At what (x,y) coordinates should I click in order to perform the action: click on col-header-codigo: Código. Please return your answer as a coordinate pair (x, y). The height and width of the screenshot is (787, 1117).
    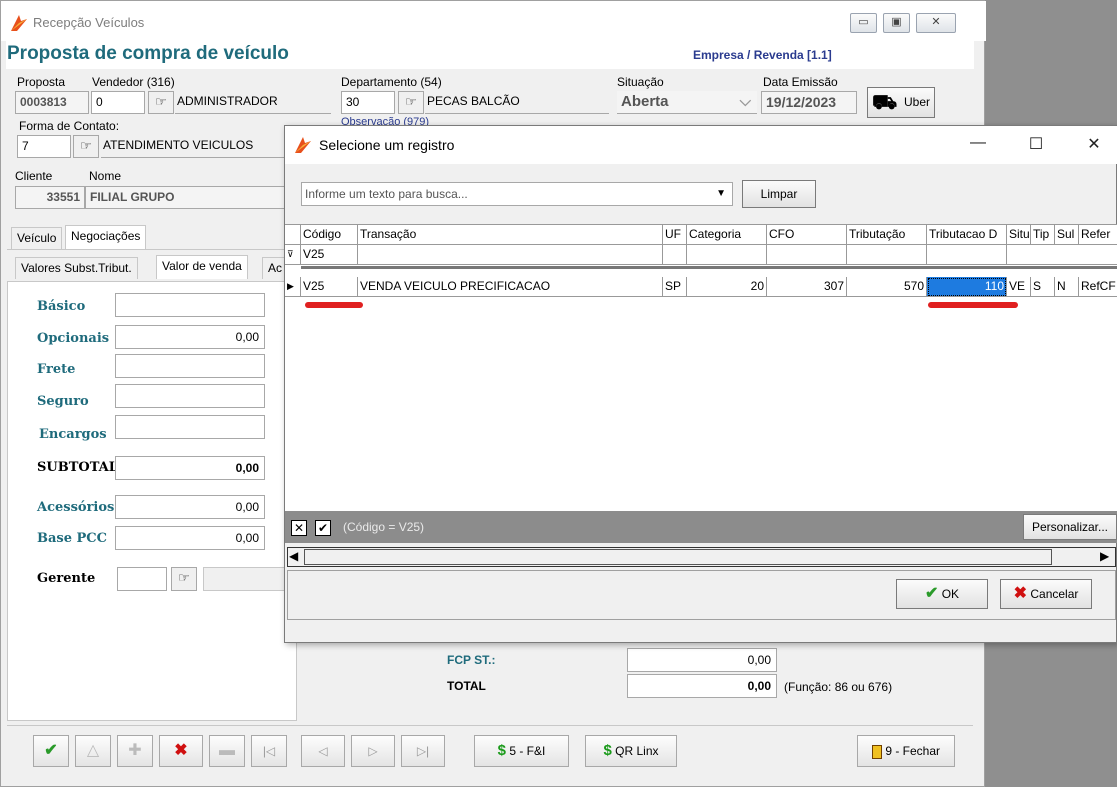
    Looking at the image, I should click on (329, 235).